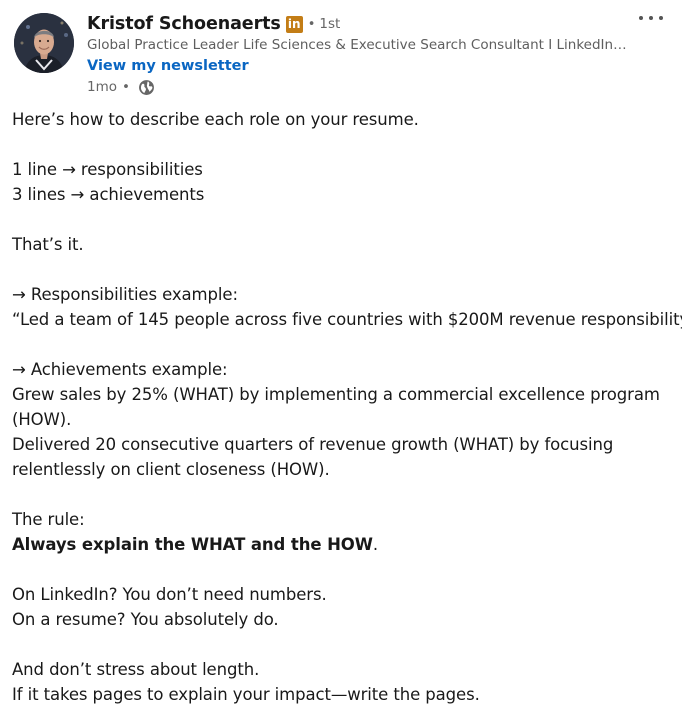 The height and width of the screenshot is (722, 682). I want to click on avatar-portrait, so click(44, 43).